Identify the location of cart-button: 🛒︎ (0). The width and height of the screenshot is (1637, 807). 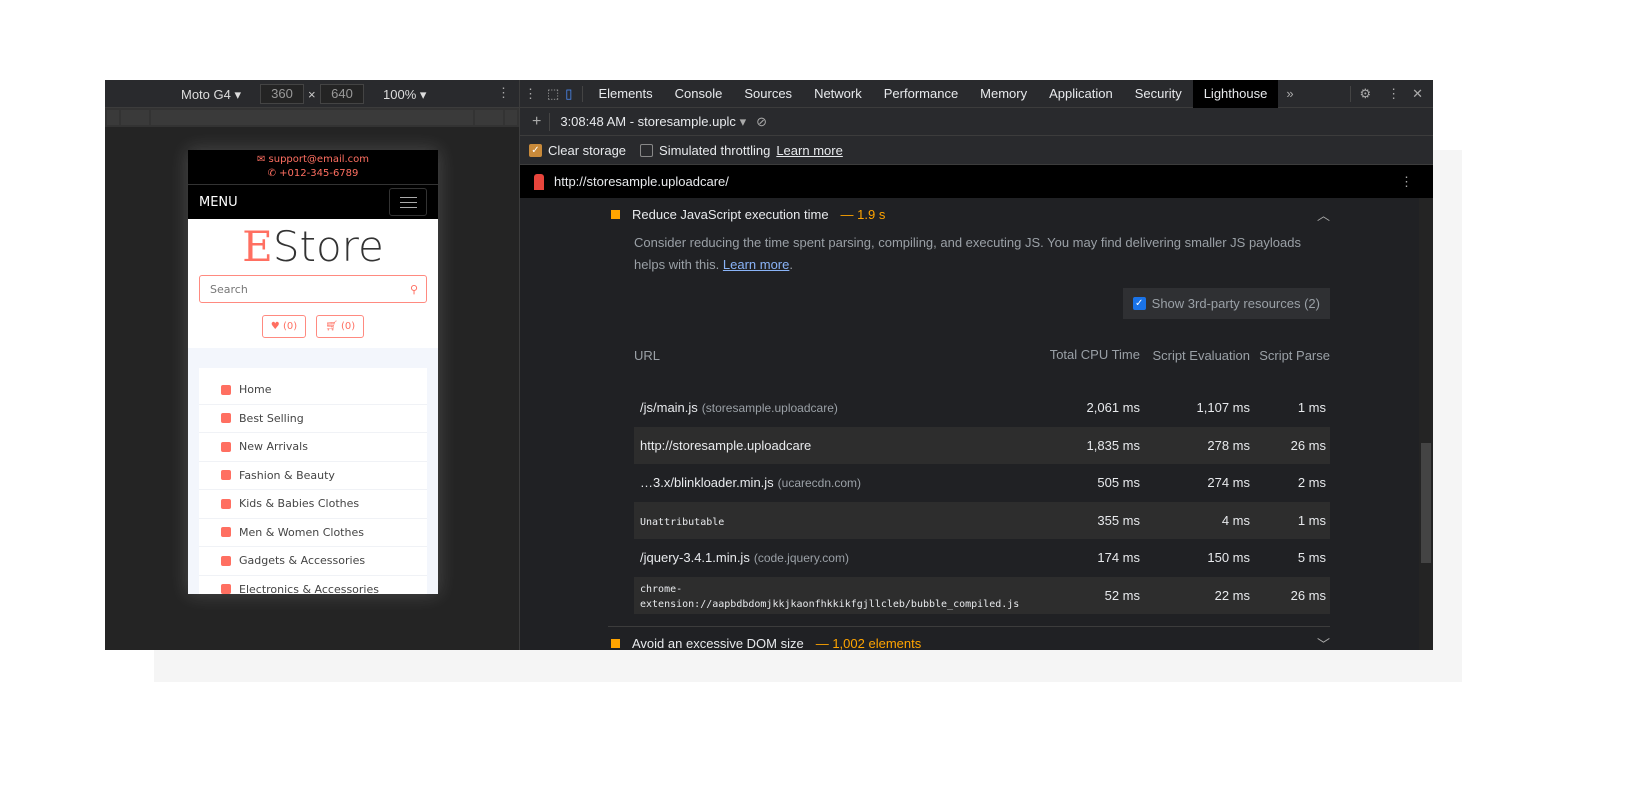
(340, 326).